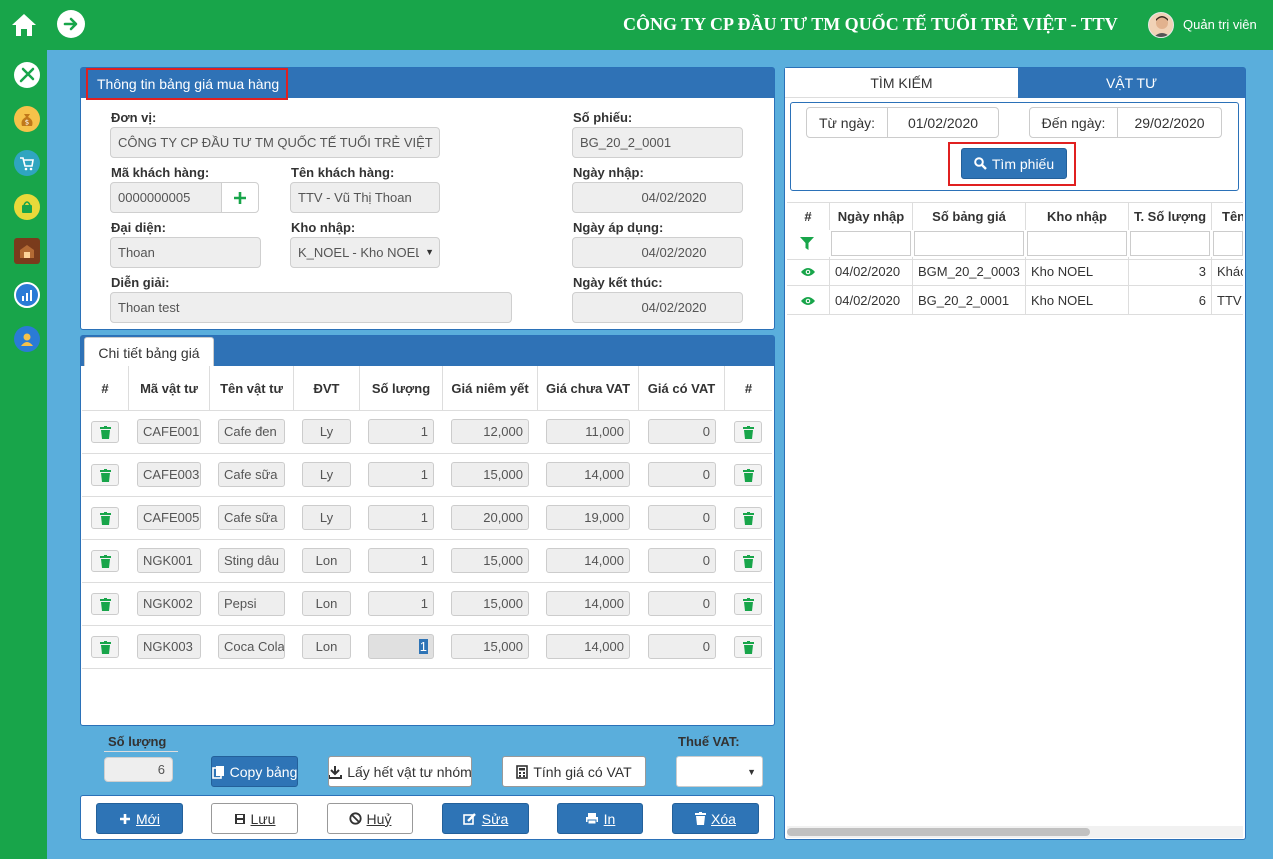  Describe the element at coordinates (600, 818) in the screenshot. I see `print-button: In` at that location.